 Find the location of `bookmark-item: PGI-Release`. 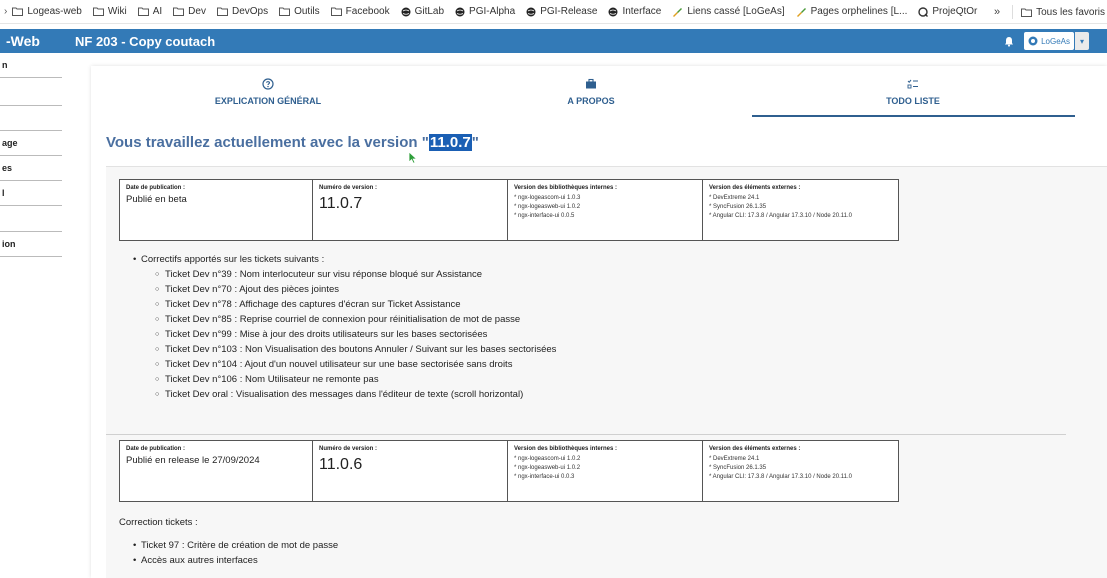

bookmark-item: PGI-Release is located at coordinates (561, 11).